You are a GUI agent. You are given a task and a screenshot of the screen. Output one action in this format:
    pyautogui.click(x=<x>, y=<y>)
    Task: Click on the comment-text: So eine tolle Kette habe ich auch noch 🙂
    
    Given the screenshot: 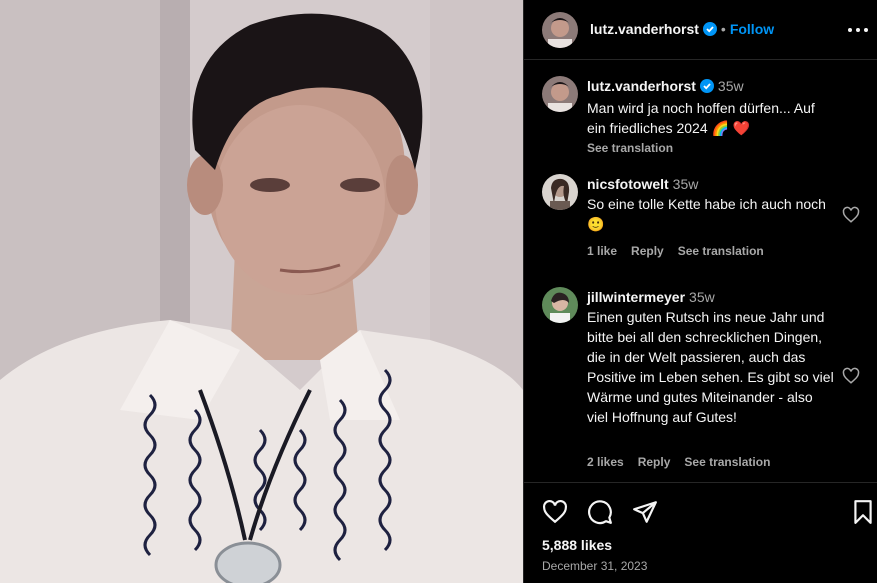 What is the action you would take?
    pyautogui.click(x=706, y=214)
    